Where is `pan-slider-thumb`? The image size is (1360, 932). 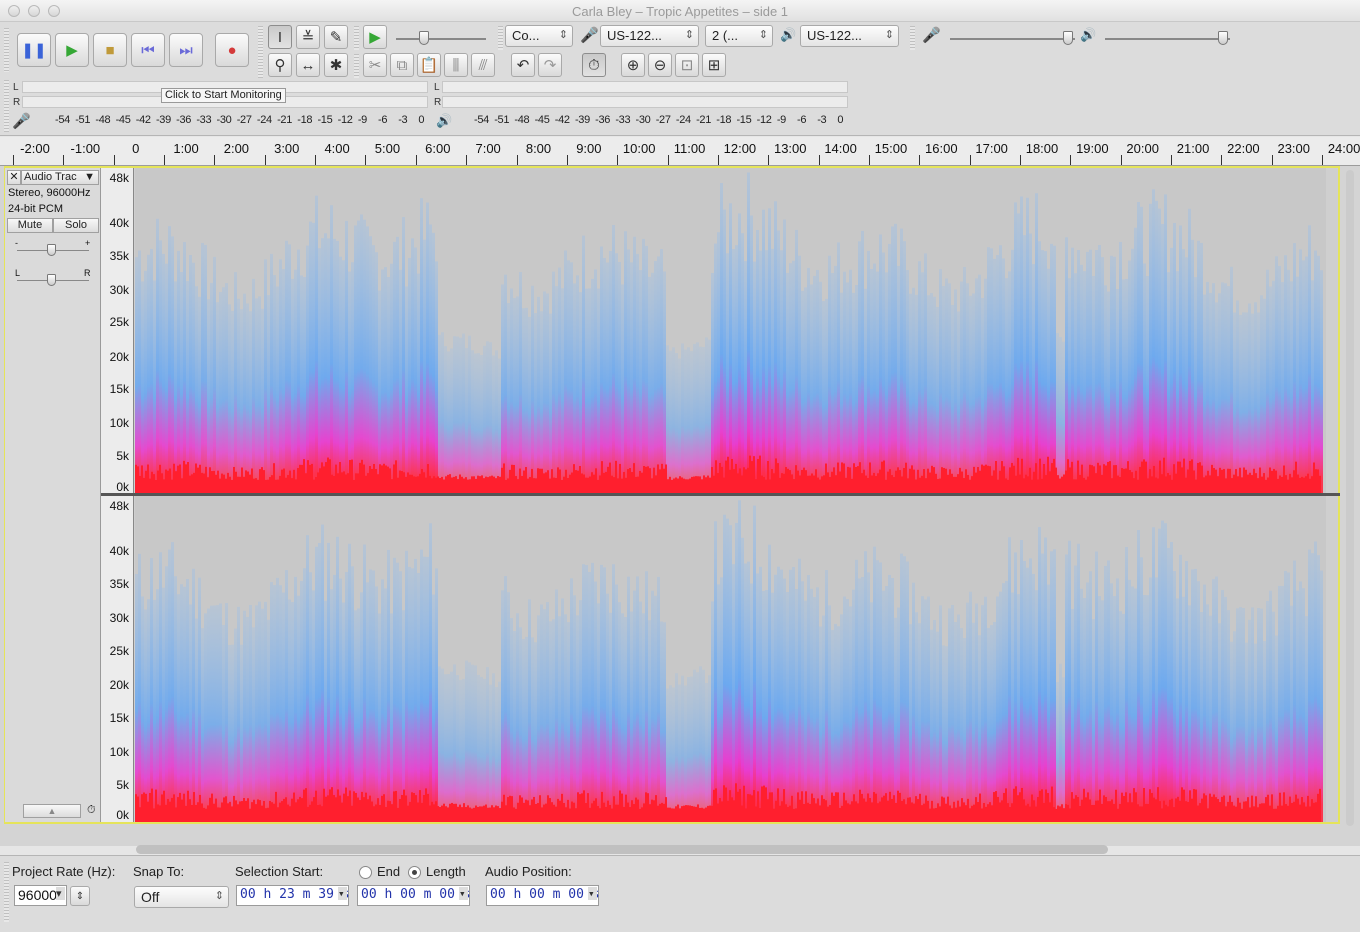
pan-slider-thumb is located at coordinates (51, 280).